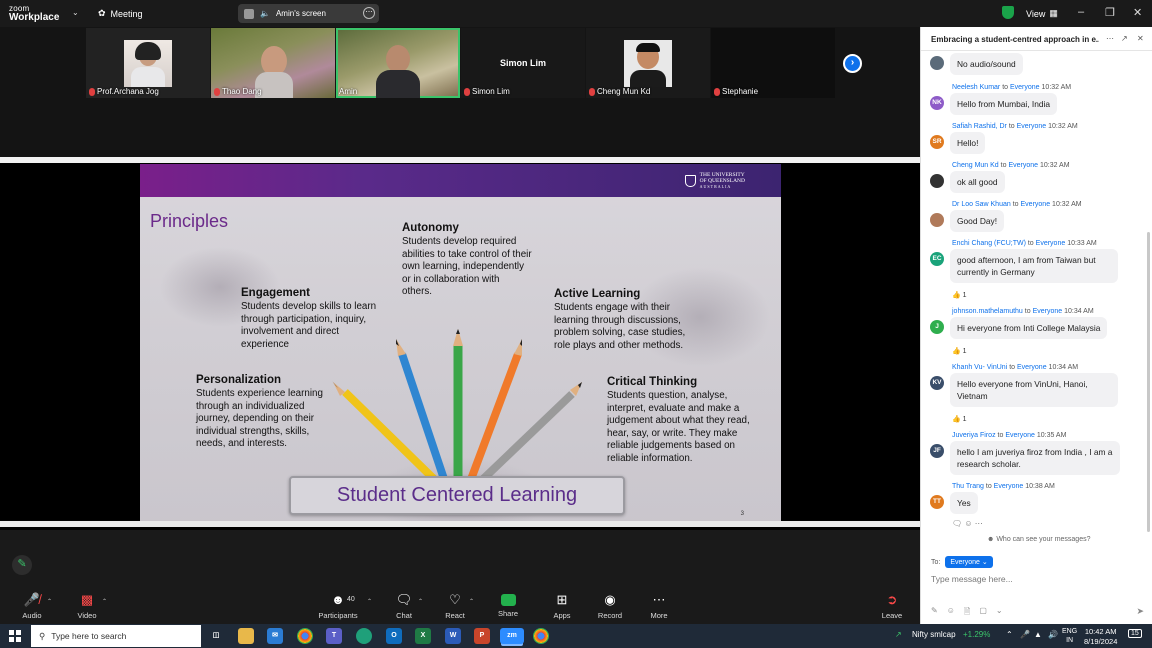 This screenshot has width=1152, height=648. What do you see at coordinates (455, 599) in the screenshot?
I see `heart-icon: ♡` at bounding box center [455, 599].